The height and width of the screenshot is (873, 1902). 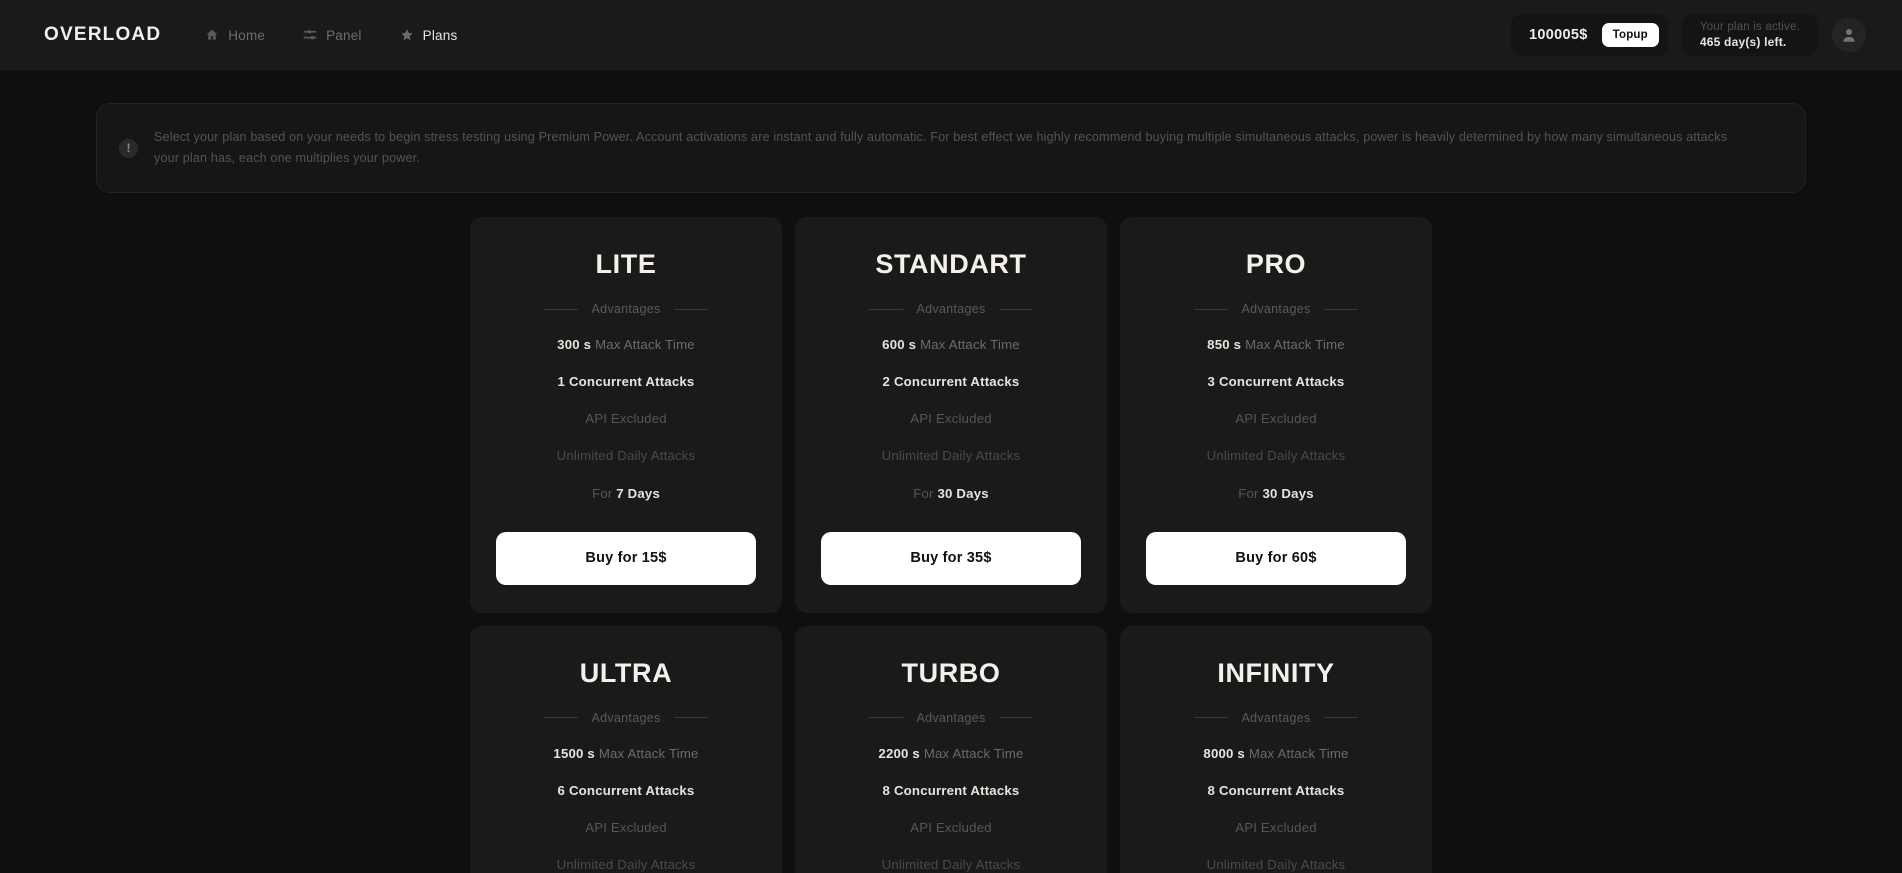 I want to click on max-attack-time-value: 300 s, so click(x=574, y=344).